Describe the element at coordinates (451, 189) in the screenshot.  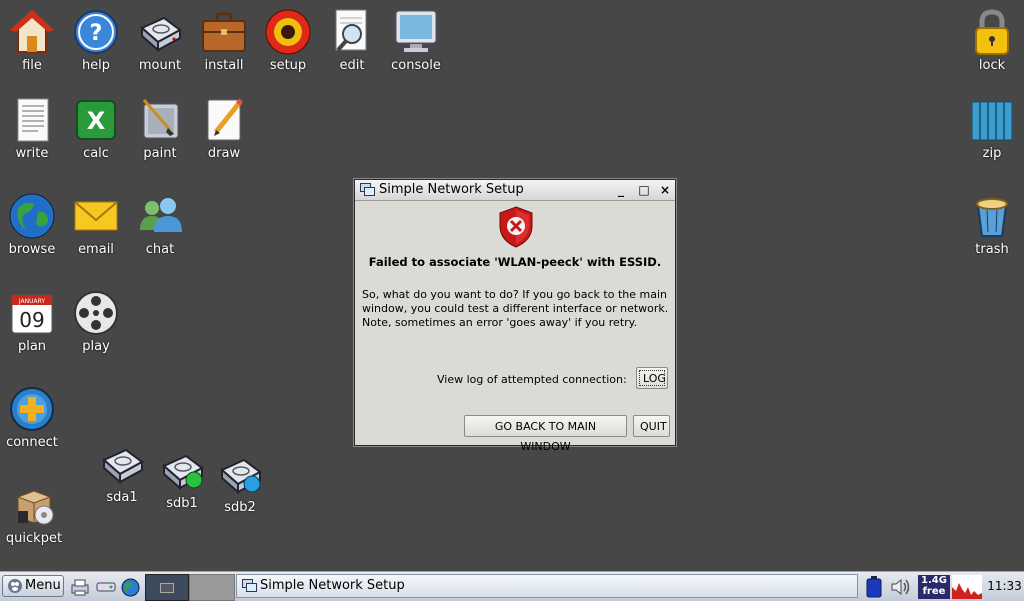
I see `dialog-title: Simple Network Setup` at that location.